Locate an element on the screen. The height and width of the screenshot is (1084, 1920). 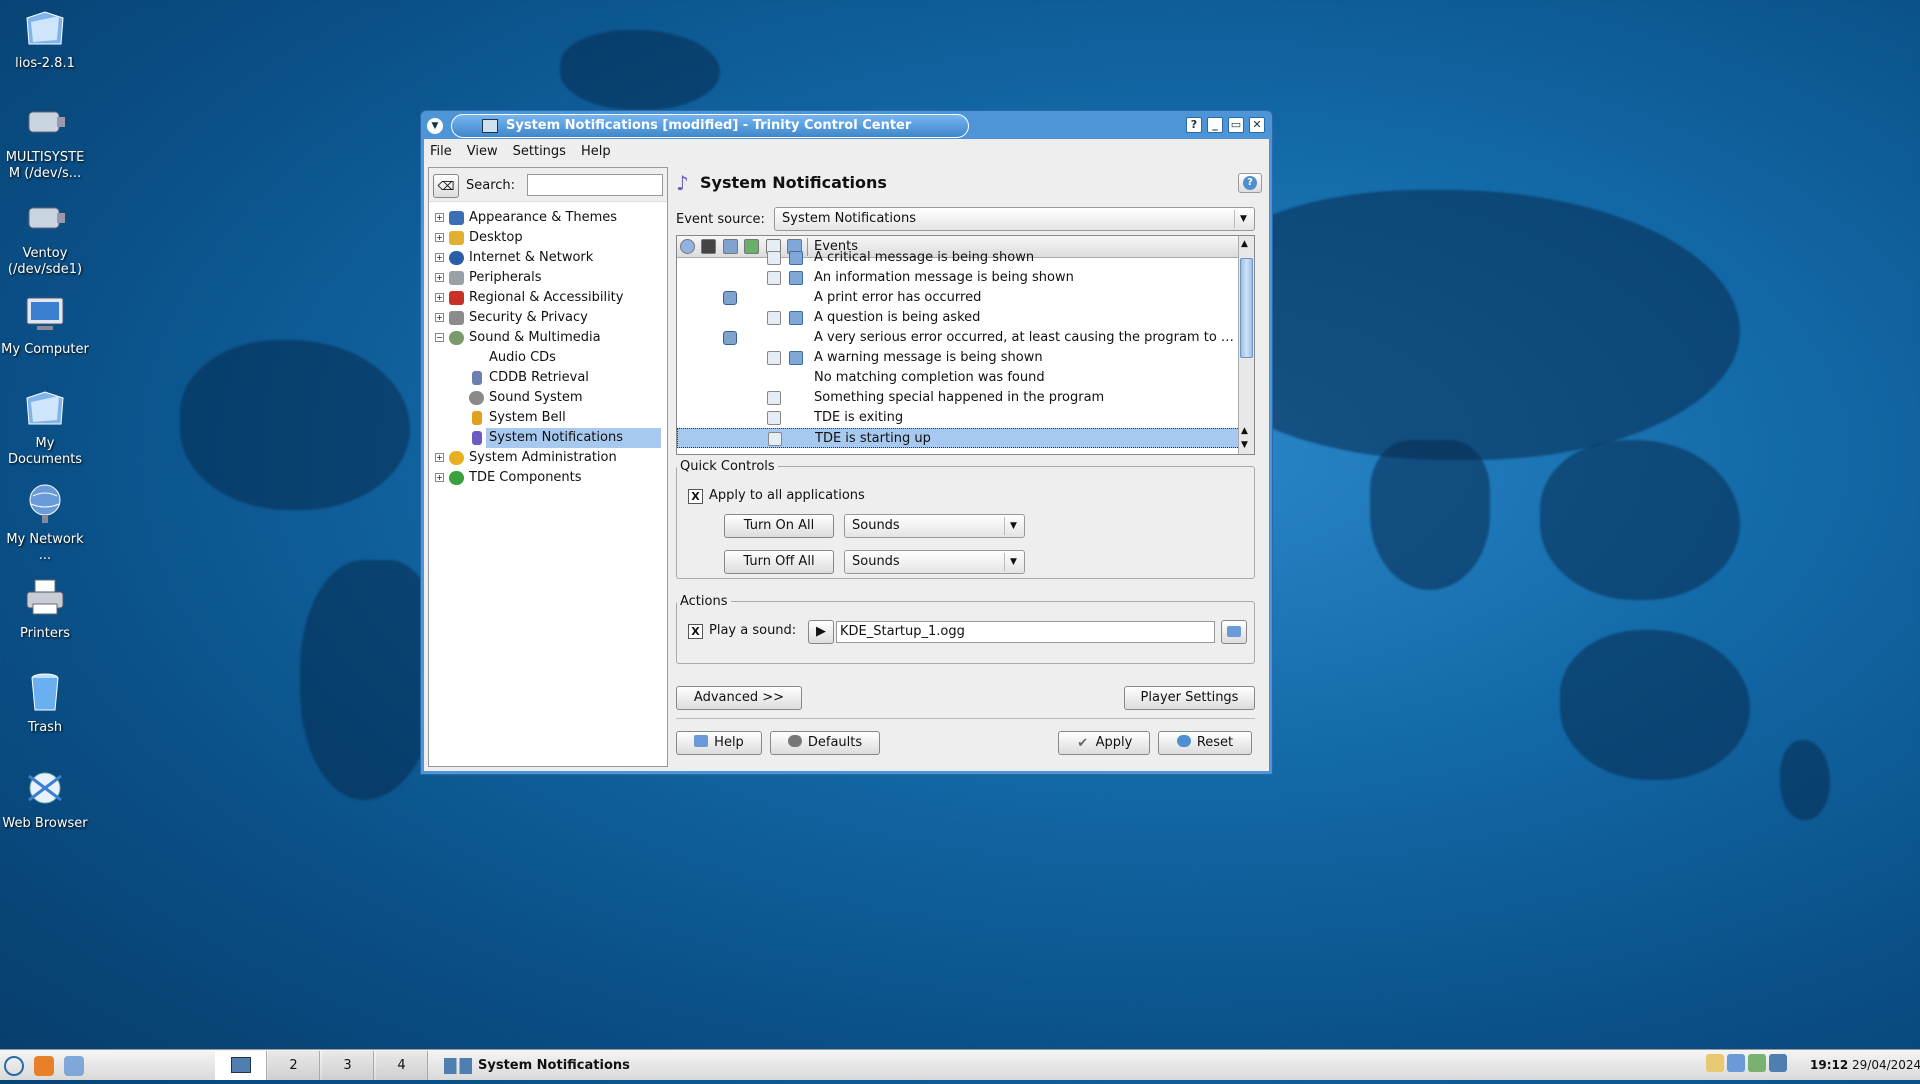
tree-item-system-bell: System Bell is located at coordinates (548, 418).